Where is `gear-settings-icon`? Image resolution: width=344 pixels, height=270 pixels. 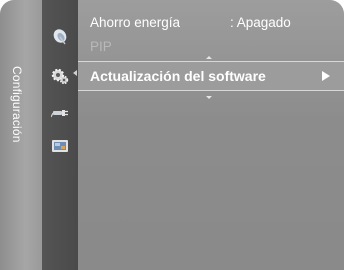 gear-settings-icon is located at coordinates (60, 76).